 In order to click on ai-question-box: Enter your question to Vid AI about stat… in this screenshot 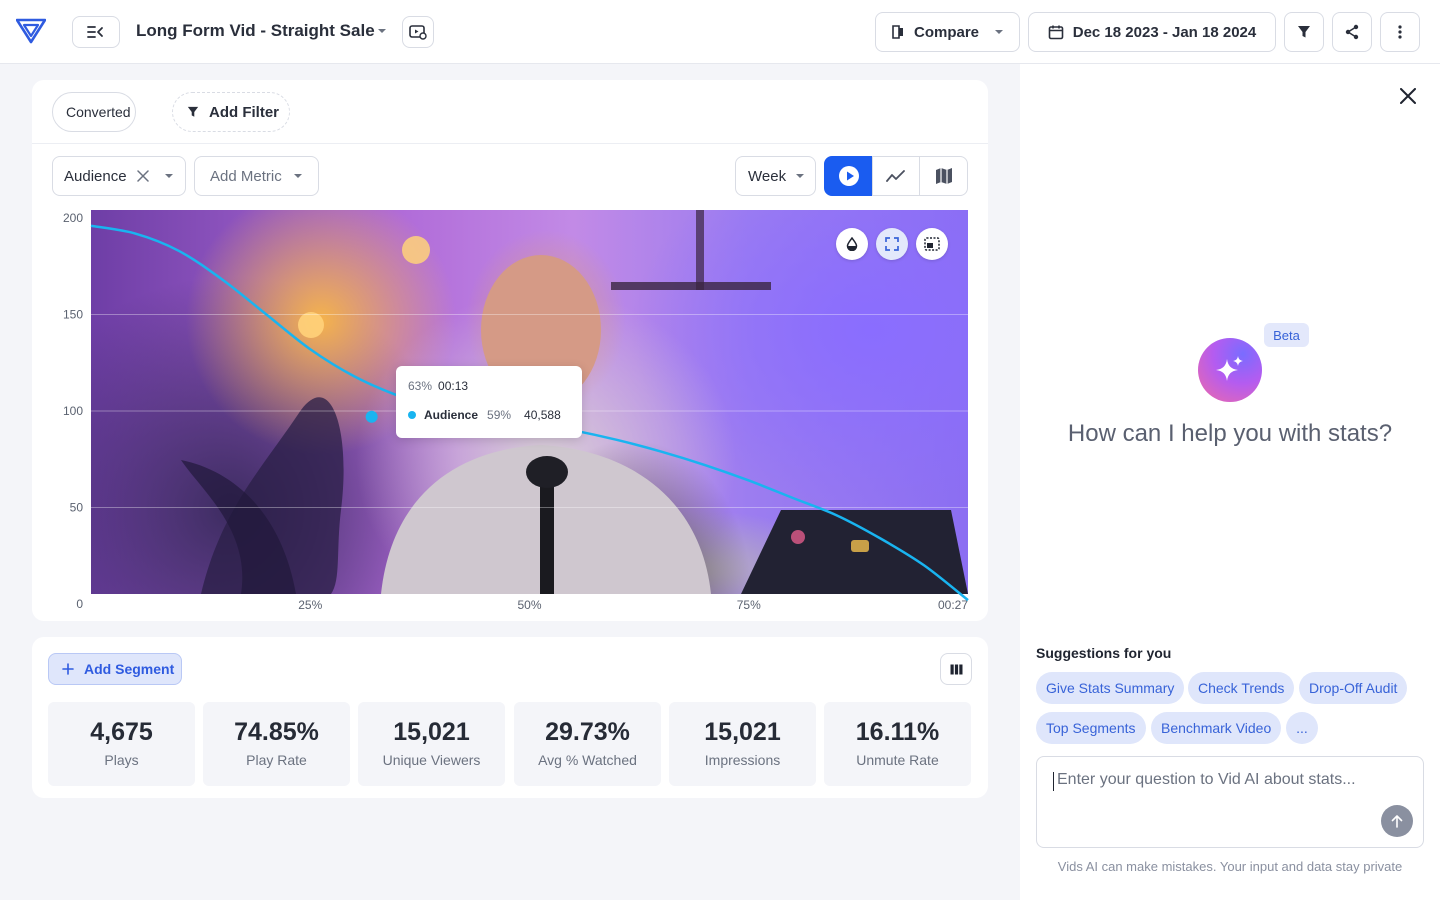, I will do `click(1230, 802)`.